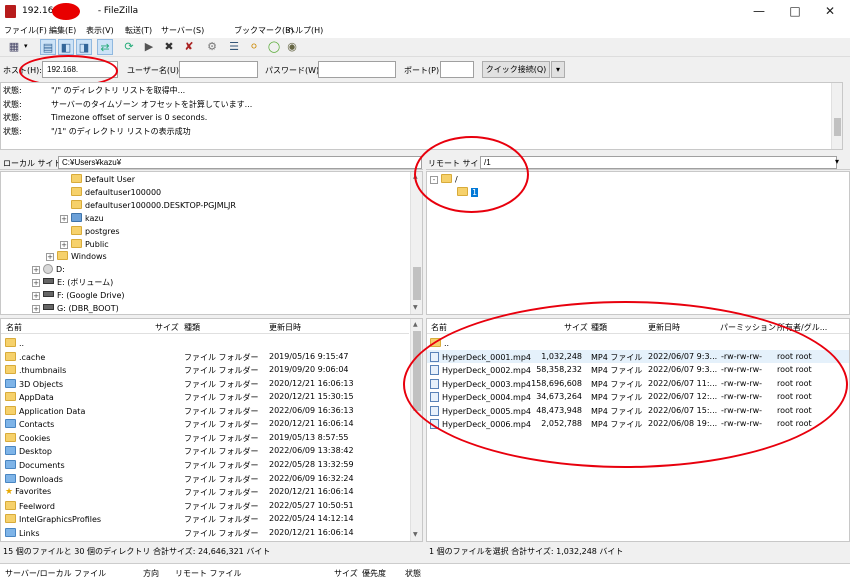 This screenshot has height=588, width=850. What do you see at coordinates (205, 465) in the screenshot?
I see `table-row: Documents ファイル フォルダー 2022/05/28 13:32:59` at bounding box center [205, 465].